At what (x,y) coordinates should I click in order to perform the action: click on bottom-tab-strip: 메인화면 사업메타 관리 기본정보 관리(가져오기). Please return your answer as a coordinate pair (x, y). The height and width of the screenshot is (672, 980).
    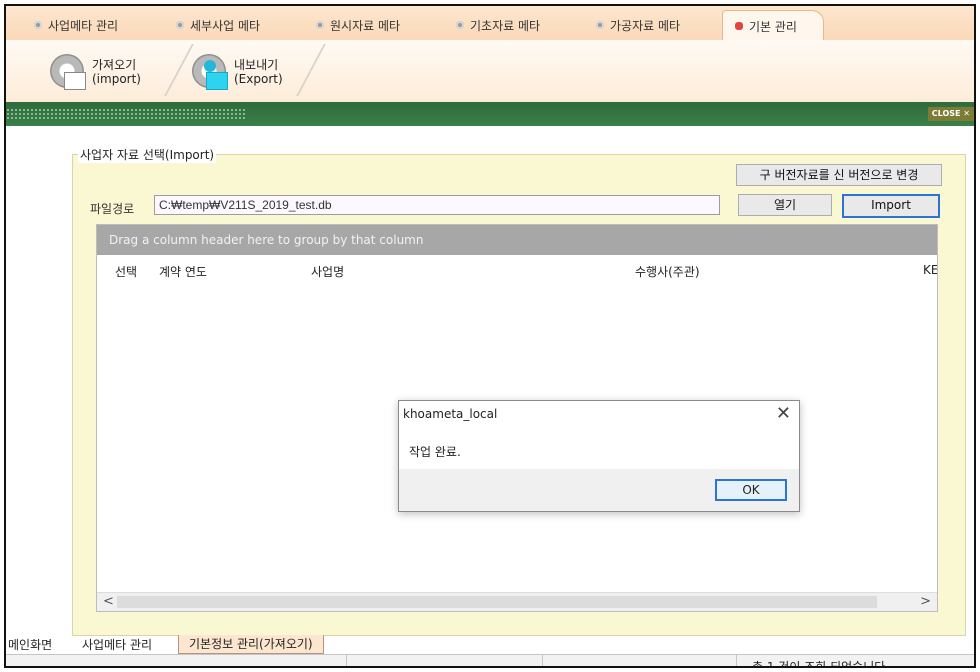
    Looking at the image, I should click on (490, 644).